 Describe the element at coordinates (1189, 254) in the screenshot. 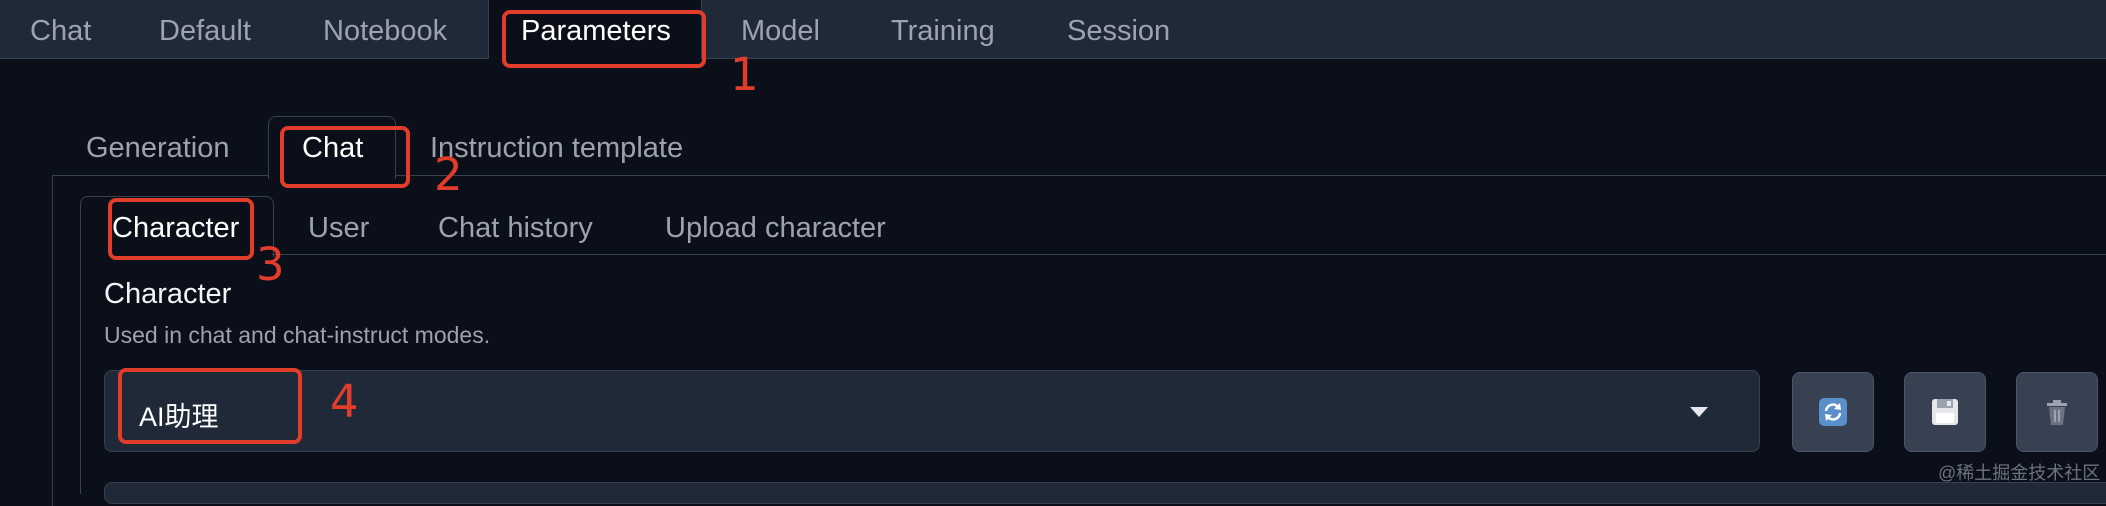

I see `chat-panel-divider` at that location.